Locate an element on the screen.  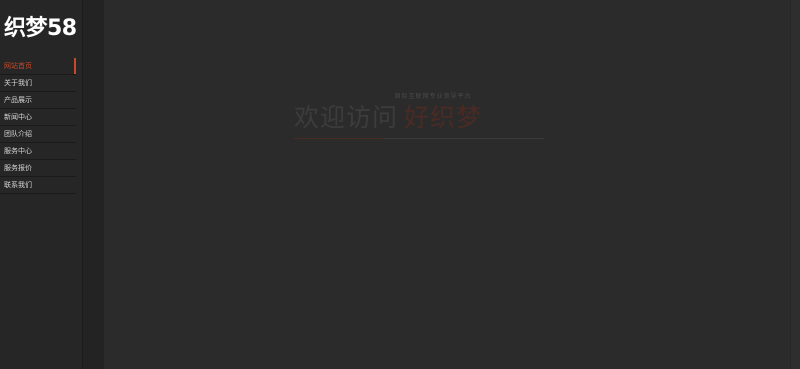
nav-item-contact: 联系我们 is located at coordinates (38, 185).